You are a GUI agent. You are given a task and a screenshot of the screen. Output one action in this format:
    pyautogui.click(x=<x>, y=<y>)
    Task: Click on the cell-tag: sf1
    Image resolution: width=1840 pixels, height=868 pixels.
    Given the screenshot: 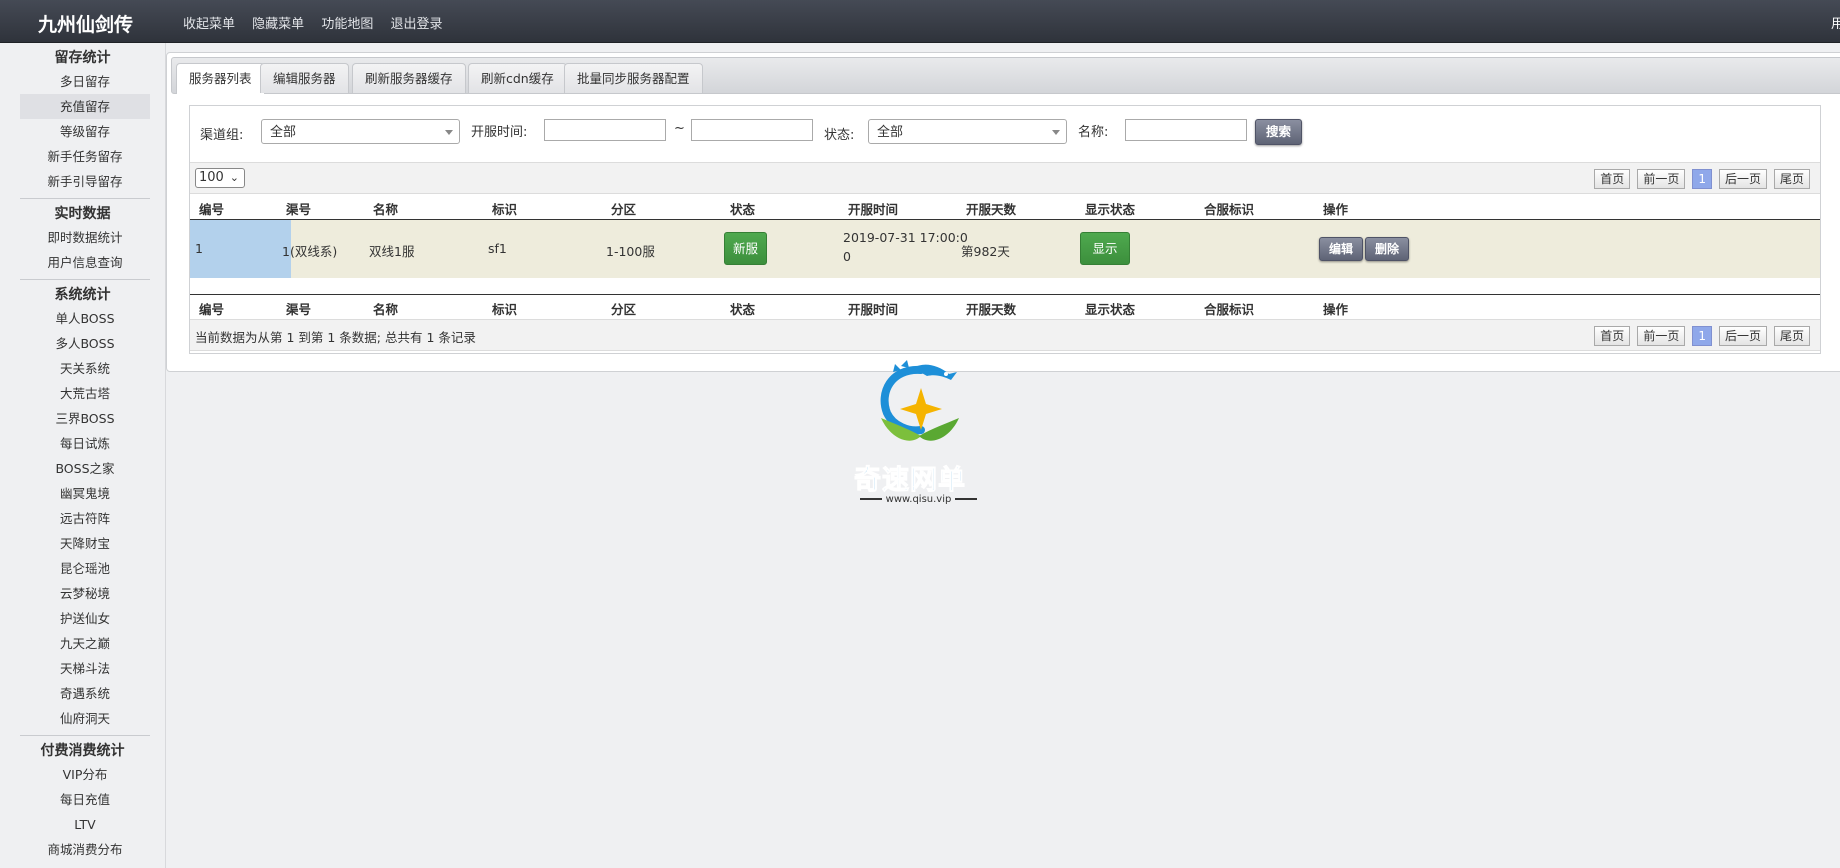 What is the action you would take?
    pyautogui.click(x=497, y=248)
    